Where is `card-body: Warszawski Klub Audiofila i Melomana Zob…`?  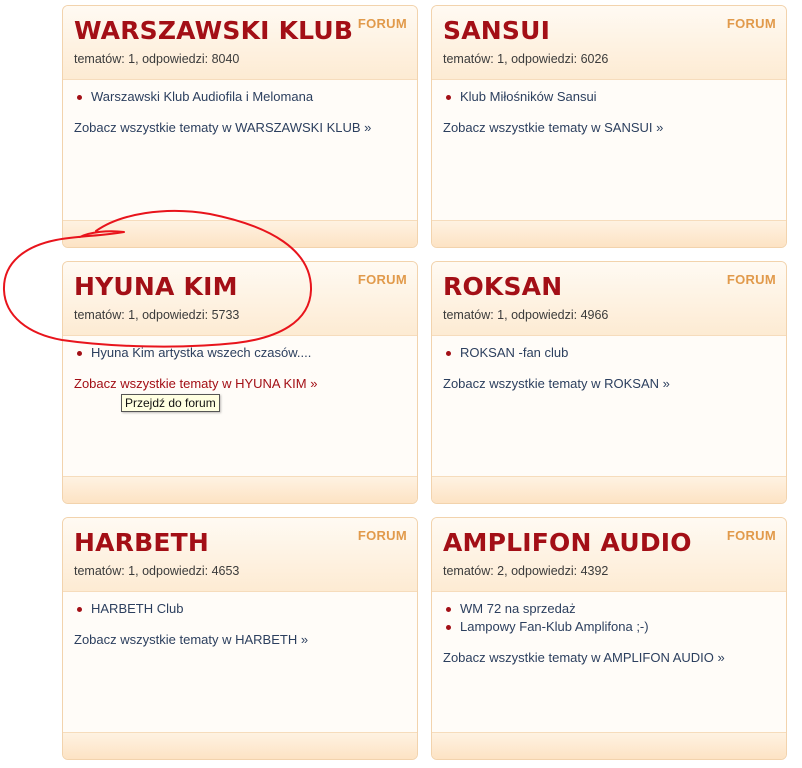 card-body: Warszawski Klub Audiofila i Melomana Zob… is located at coordinates (240, 150).